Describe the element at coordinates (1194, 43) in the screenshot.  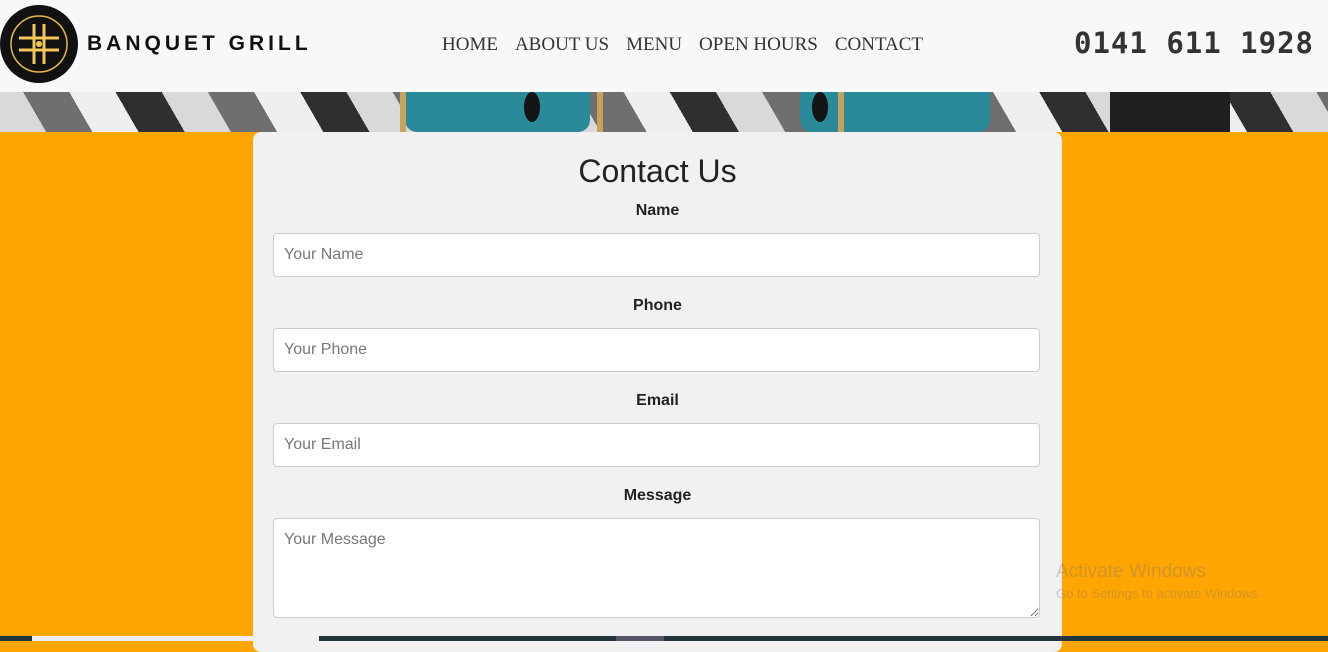
I see `phone-number: 0141 611 1928` at that location.